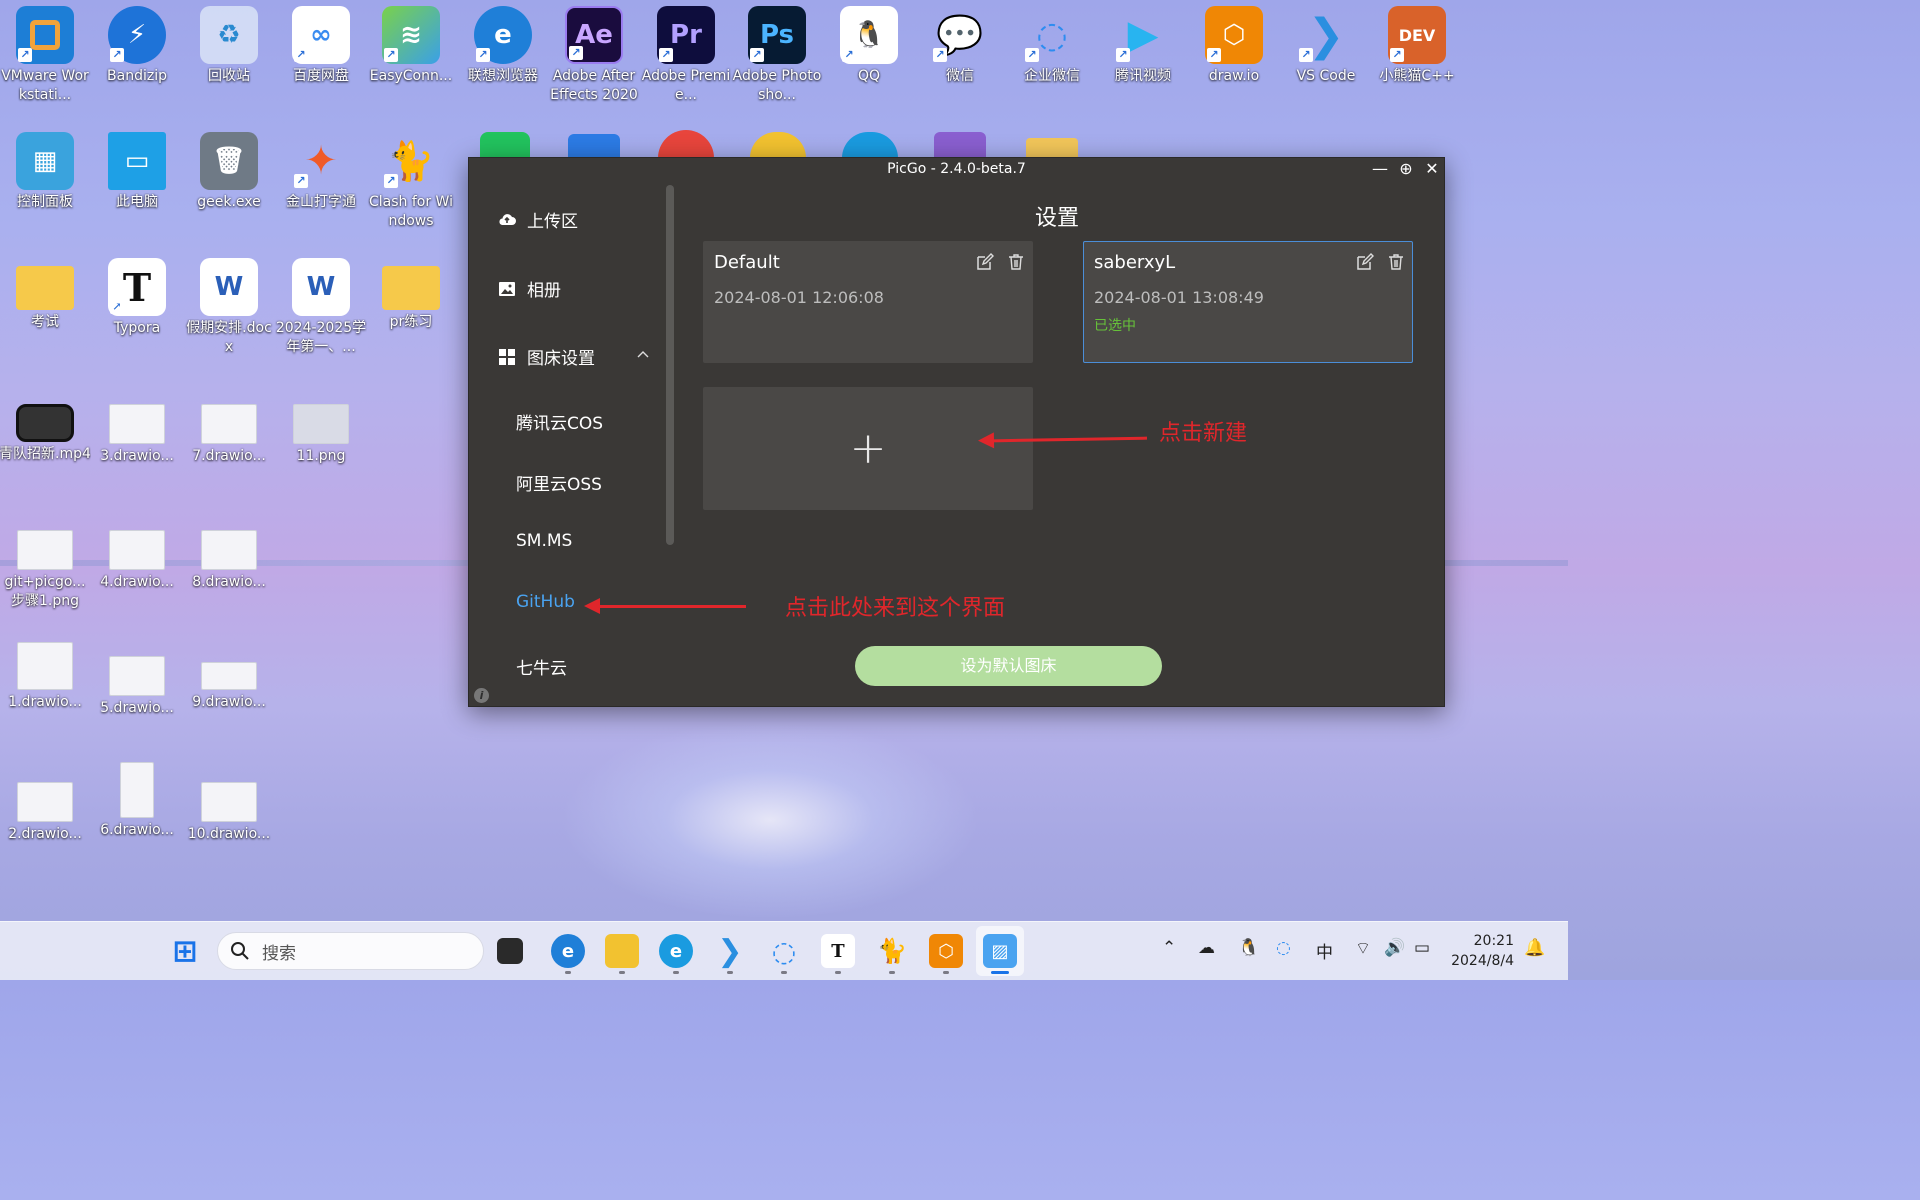 The image size is (1920, 1200). What do you see at coordinates (137, 298) in the screenshot?
I see `desktop-icon-typora: T ↗ Typora` at bounding box center [137, 298].